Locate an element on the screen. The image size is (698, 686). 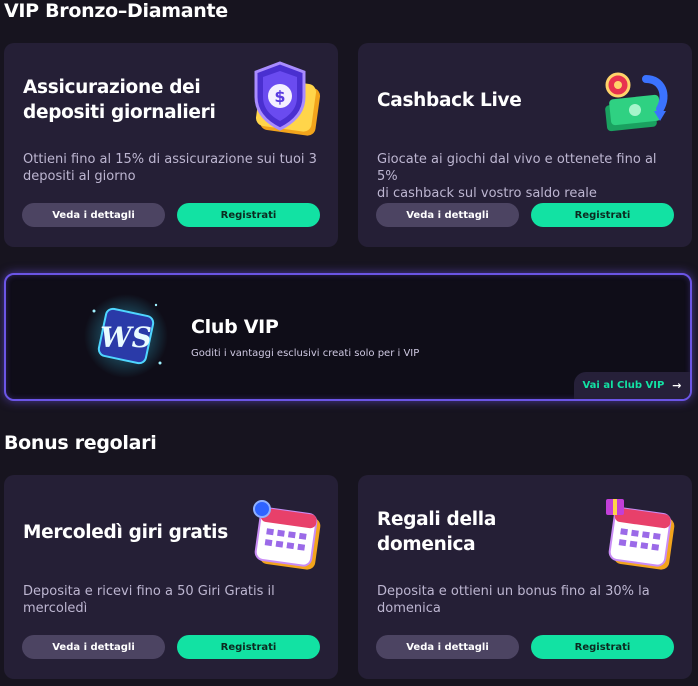
card-title: Assicurazione dei depositi giornalieri is located at coordinates (119, 100).